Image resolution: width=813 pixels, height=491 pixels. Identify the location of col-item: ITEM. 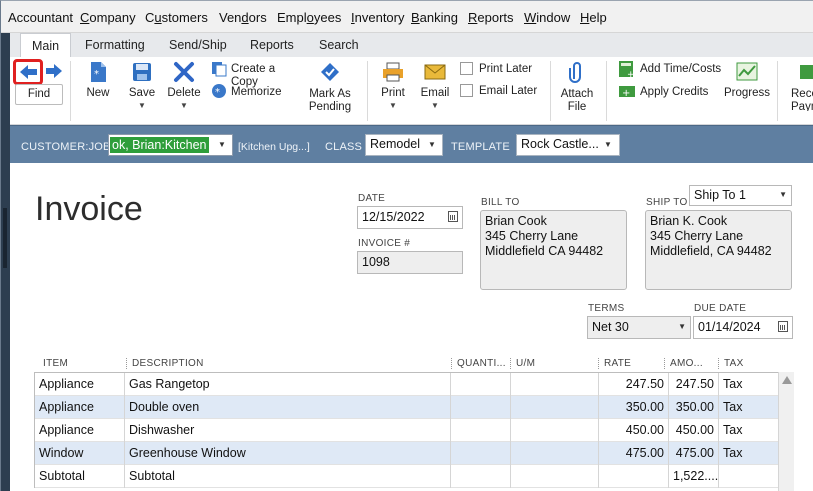
(55, 363).